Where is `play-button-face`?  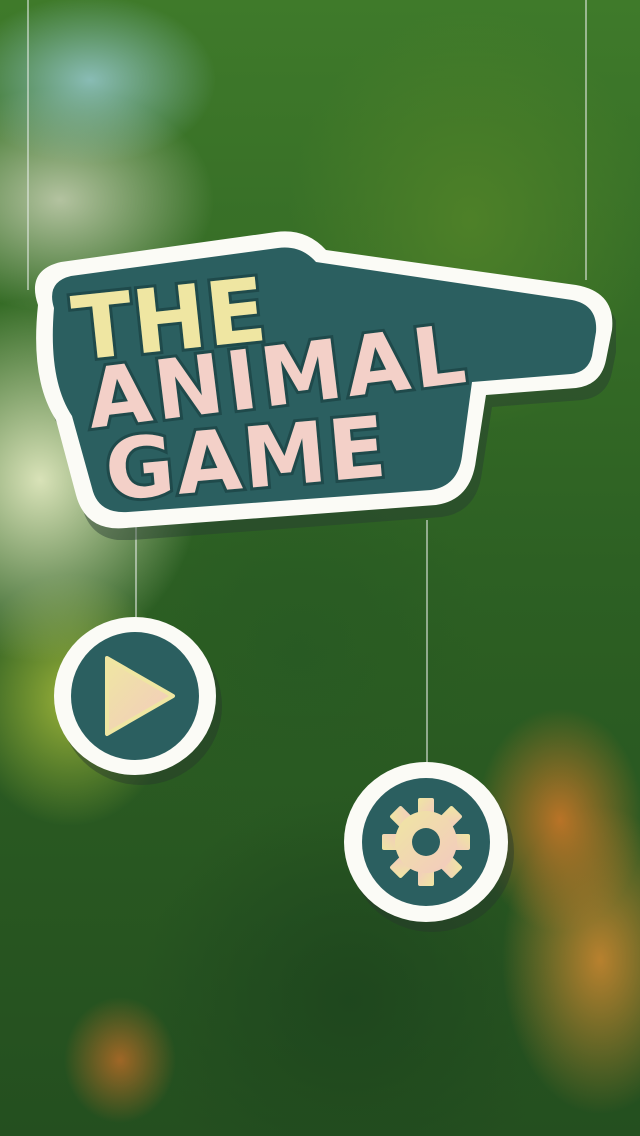
play-button-face is located at coordinates (135, 696).